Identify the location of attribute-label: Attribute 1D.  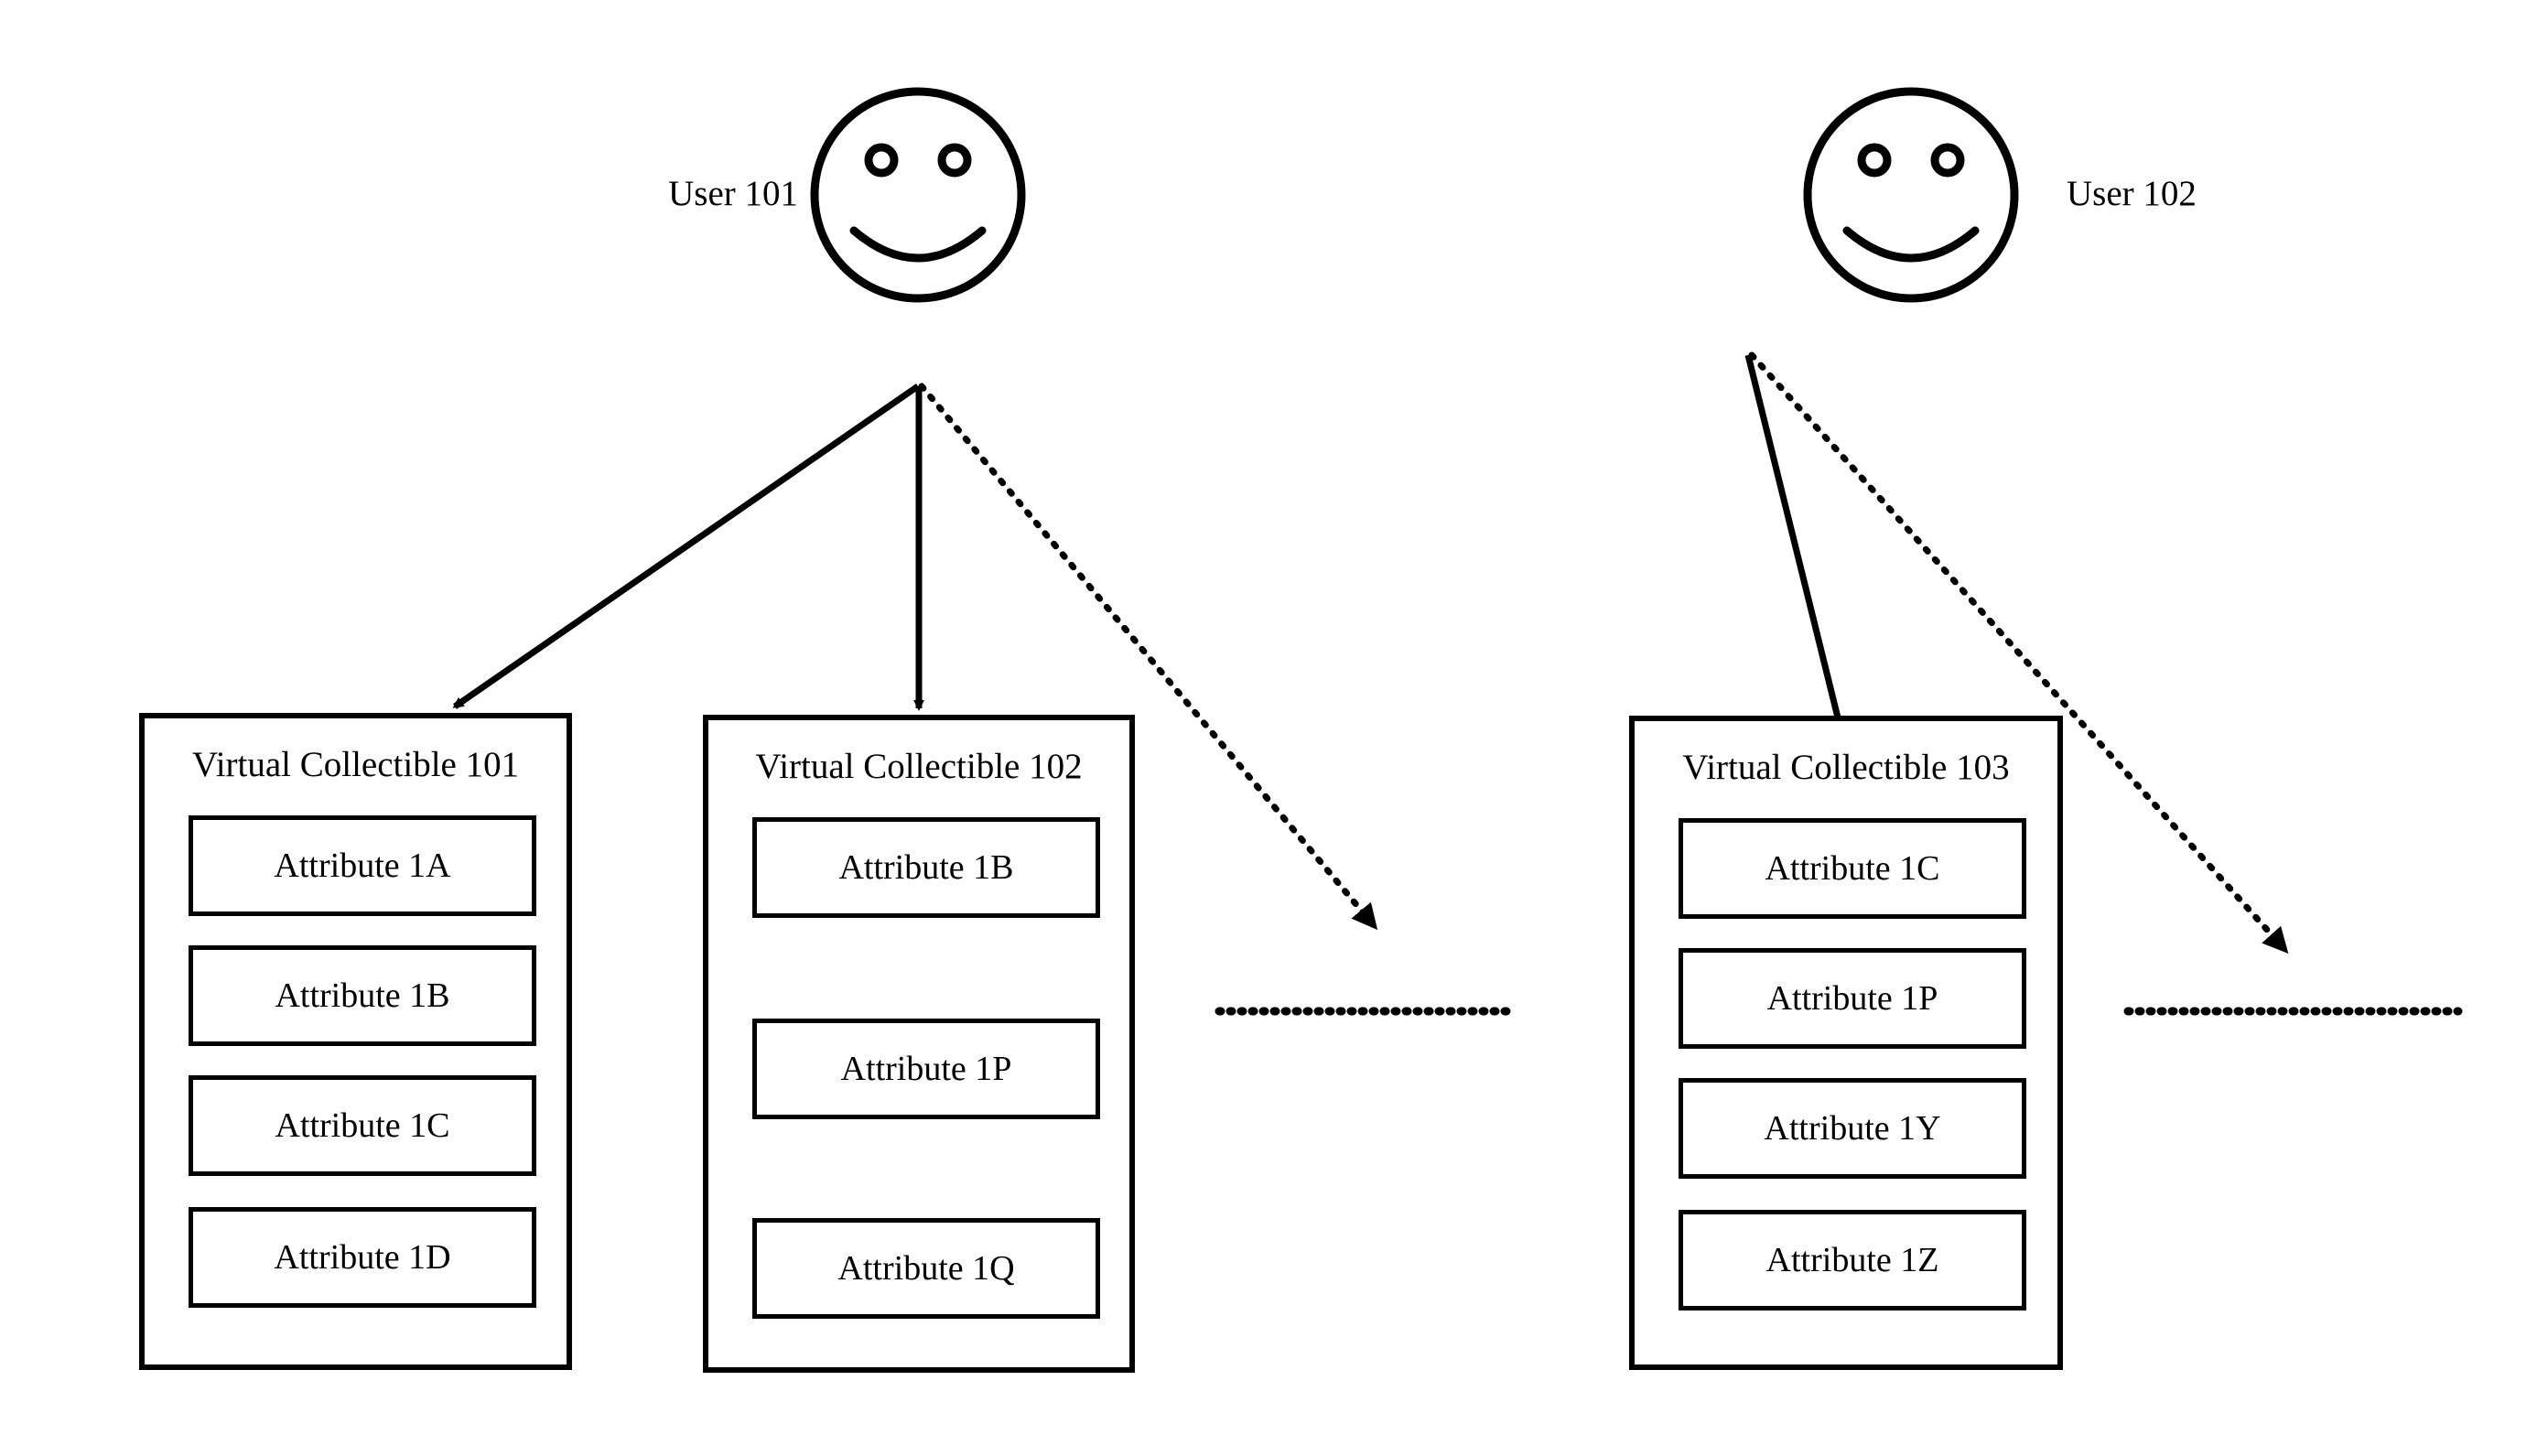
(362, 1257).